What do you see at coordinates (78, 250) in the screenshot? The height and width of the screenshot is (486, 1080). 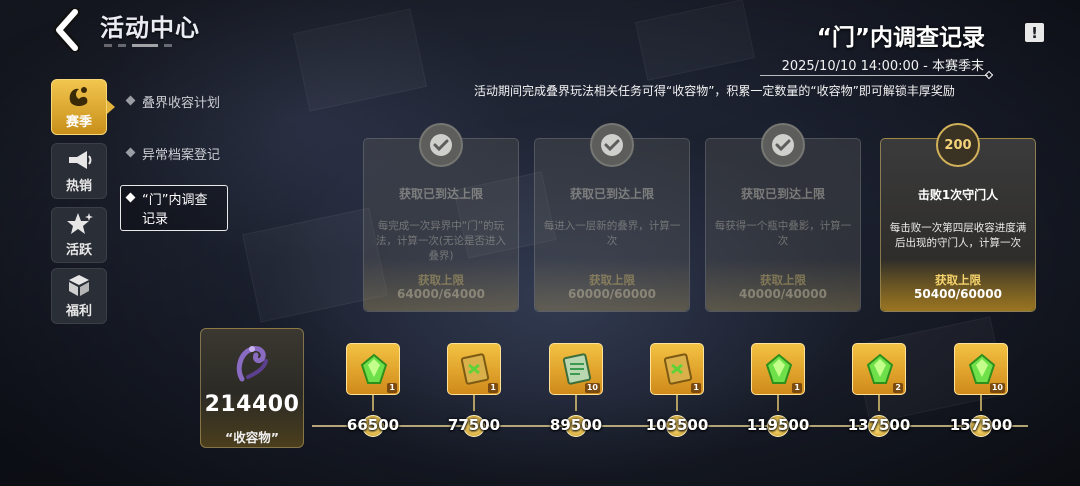 I see `tab-label: 活跃` at bounding box center [78, 250].